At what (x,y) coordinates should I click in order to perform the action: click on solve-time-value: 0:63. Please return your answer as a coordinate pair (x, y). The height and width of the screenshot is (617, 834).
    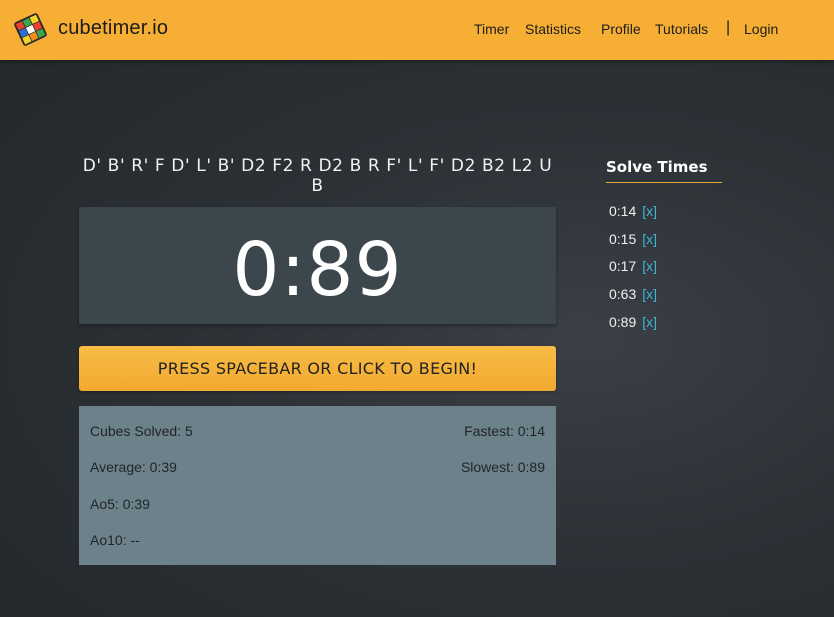
    Looking at the image, I should click on (623, 294).